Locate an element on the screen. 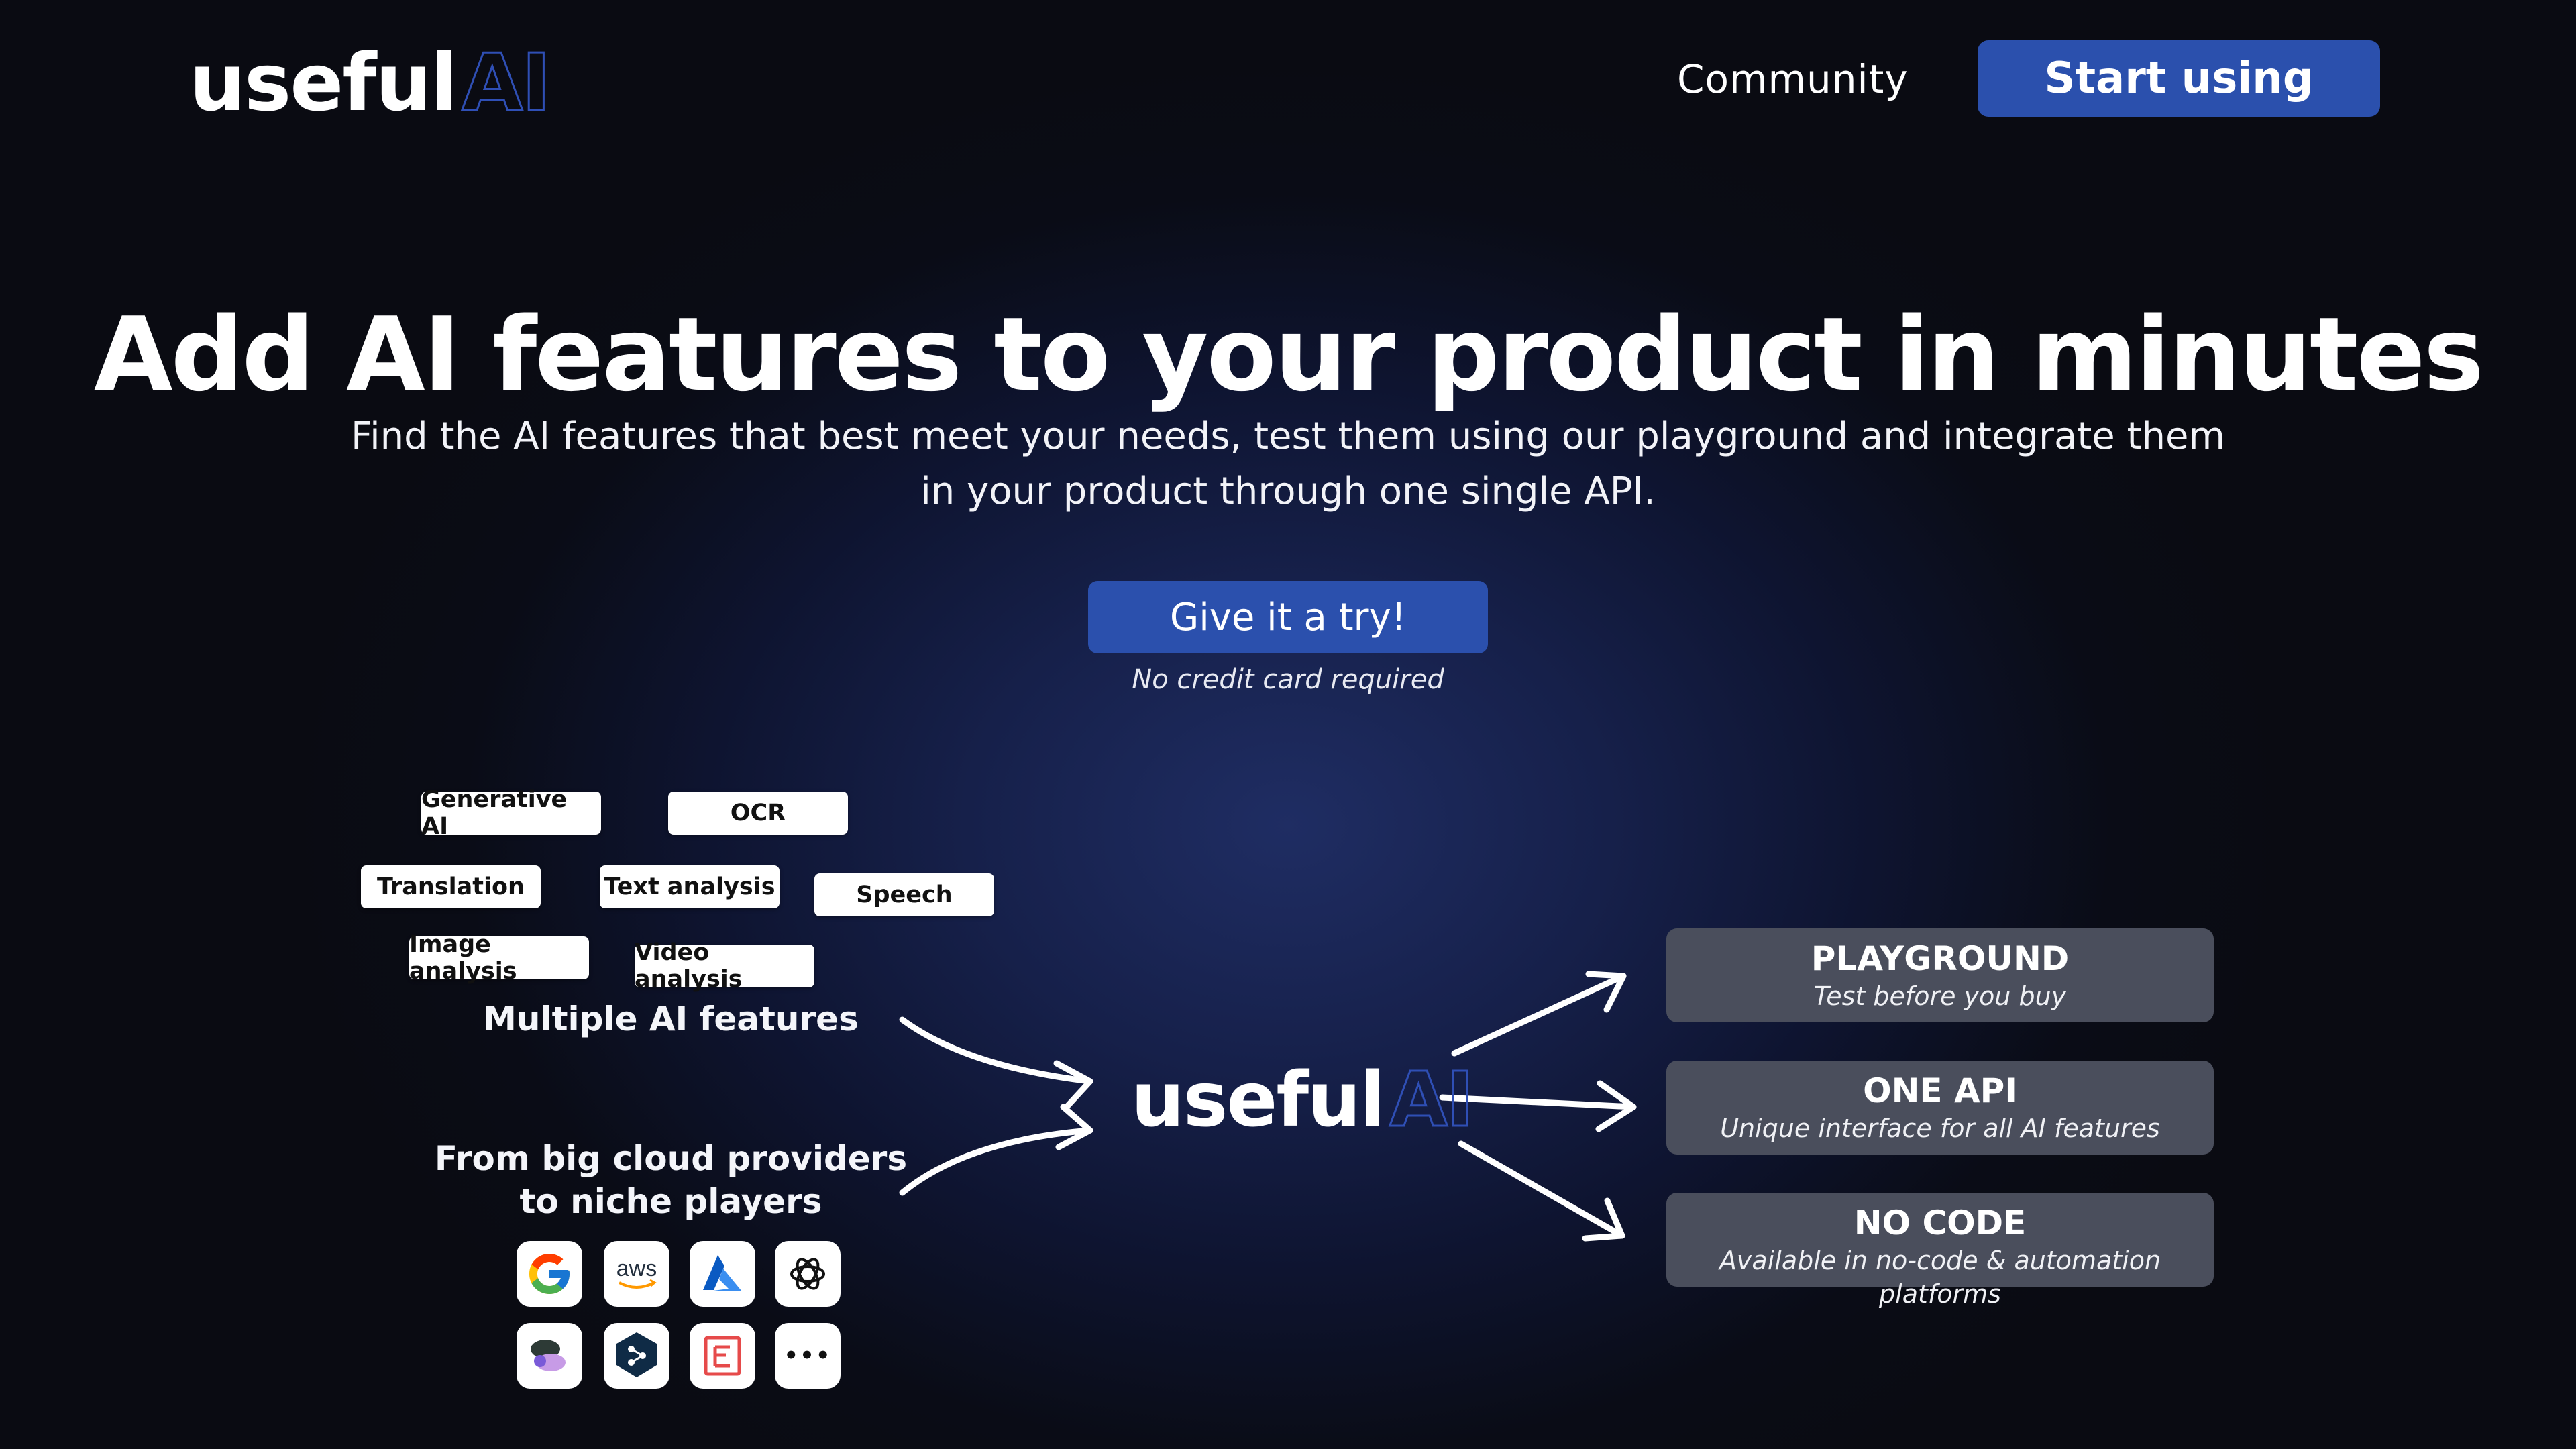  card-title: ONE API is located at coordinates (1940, 1090).